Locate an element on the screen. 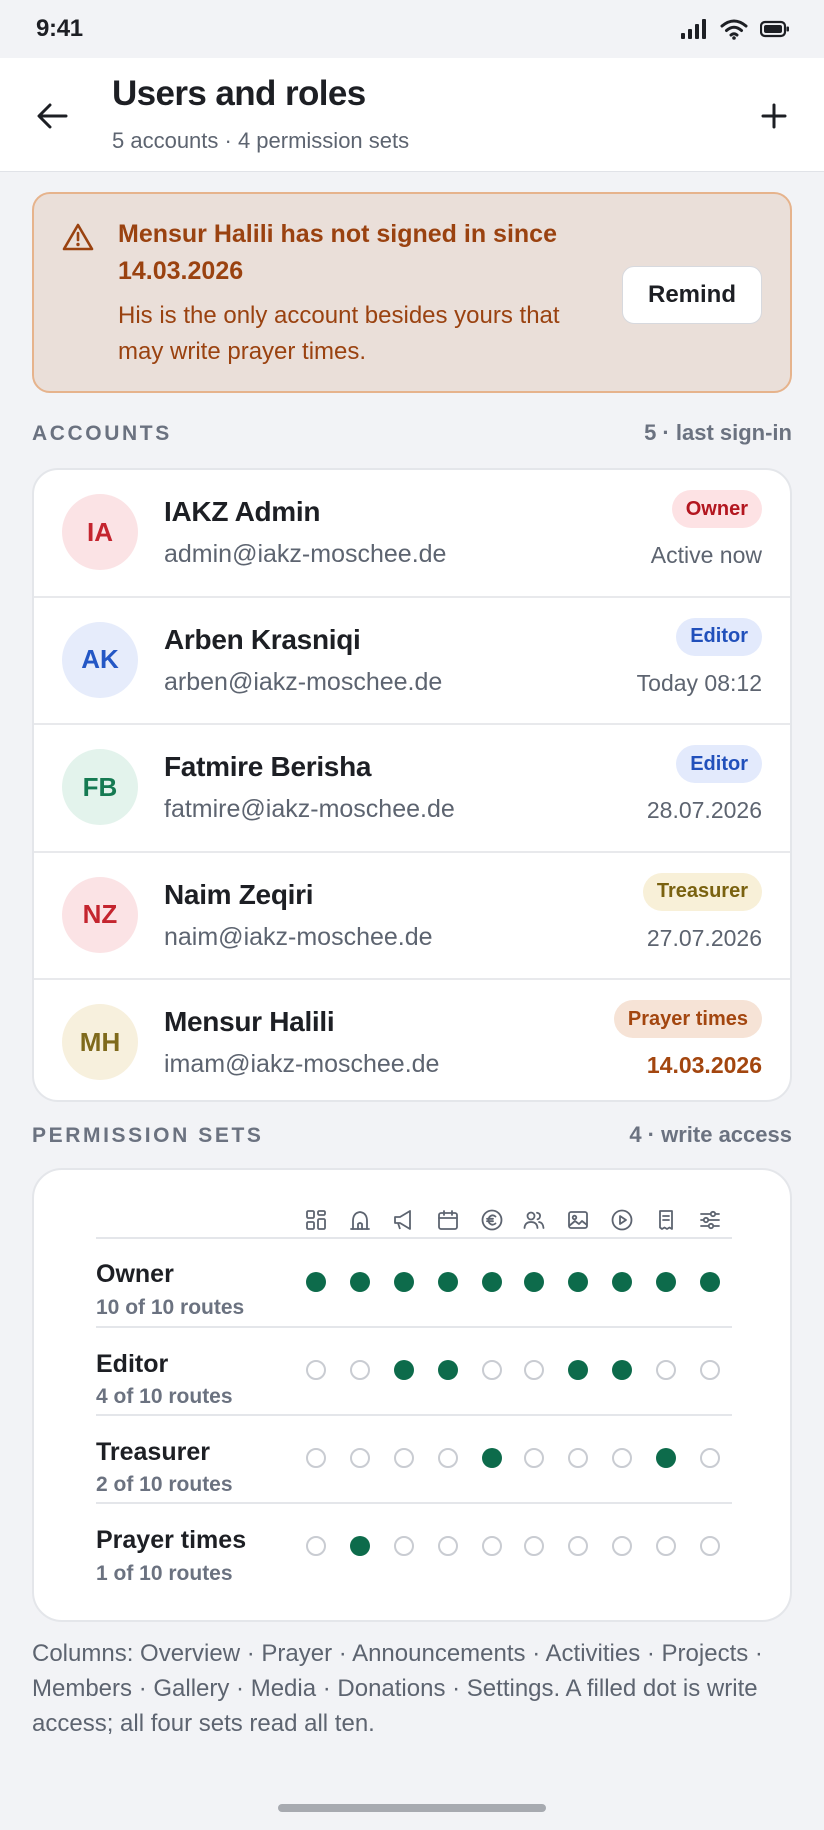  battery-icon is located at coordinates (774, 29).